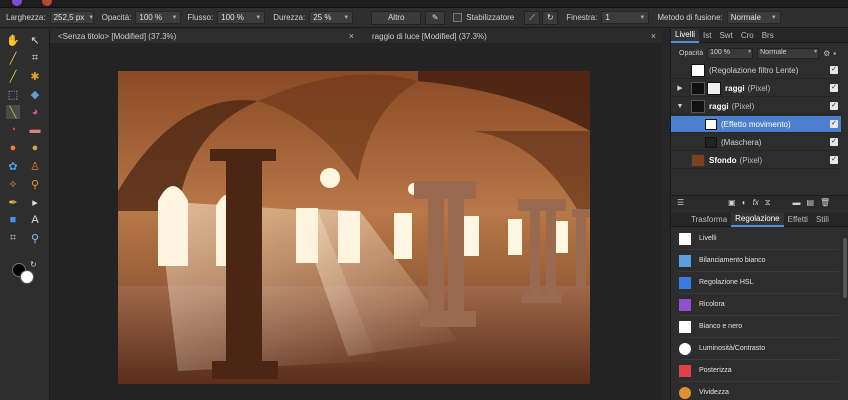 This screenshot has width=848, height=400. I want to click on rope-mode-icon: ⟋, so click(532, 17).